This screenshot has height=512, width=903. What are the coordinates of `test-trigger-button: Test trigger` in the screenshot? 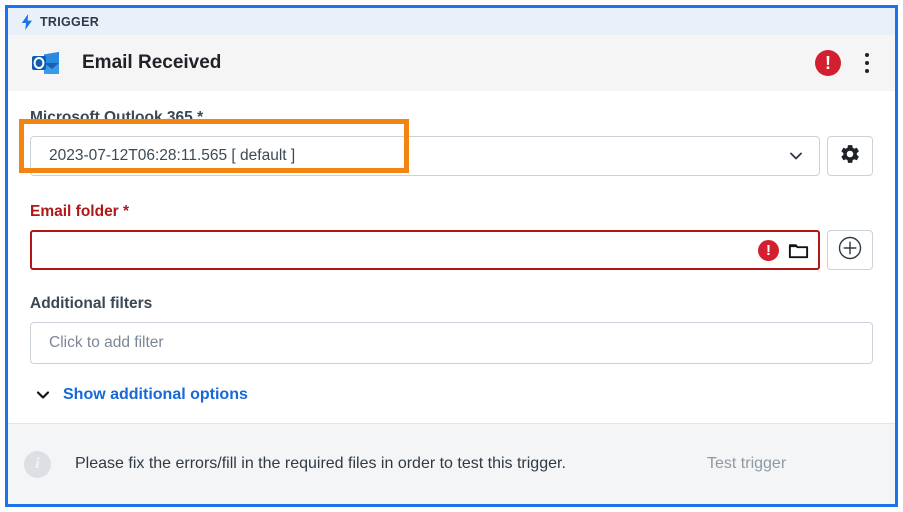 It's located at (753, 464).